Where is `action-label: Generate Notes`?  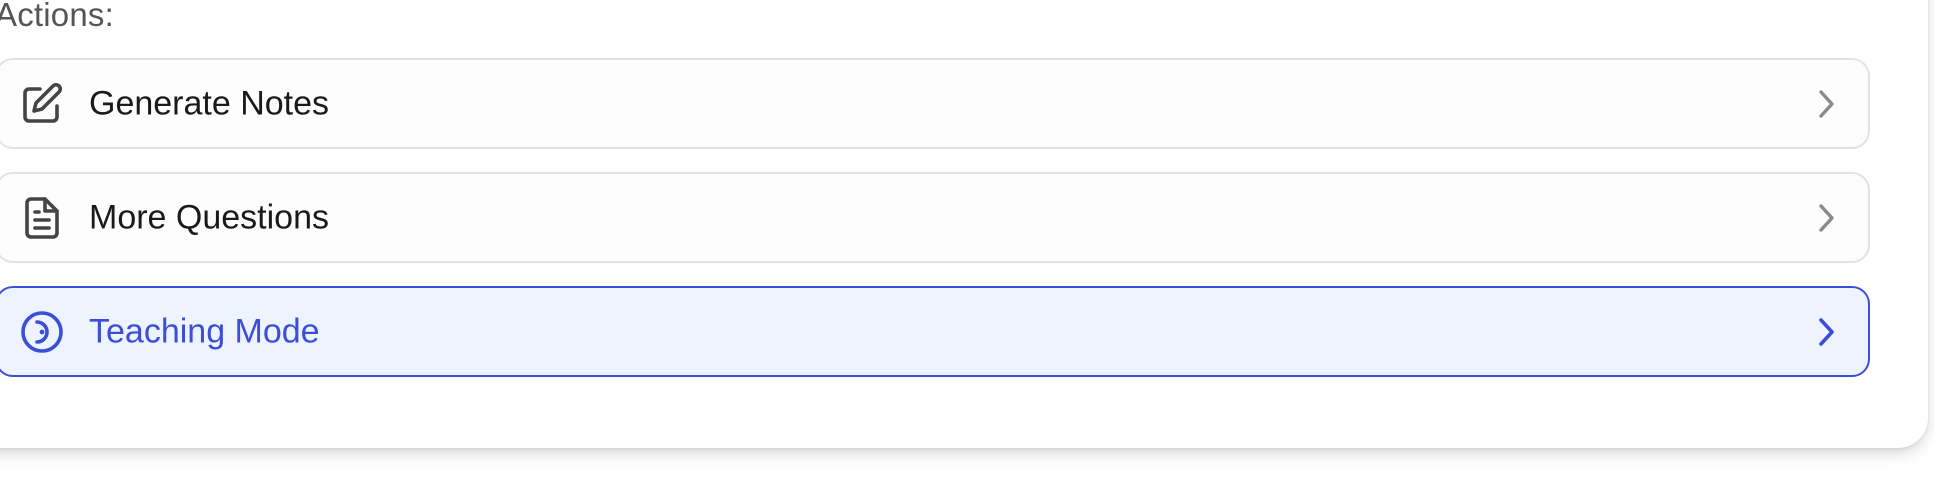
action-label: Generate Notes is located at coordinates (209, 103).